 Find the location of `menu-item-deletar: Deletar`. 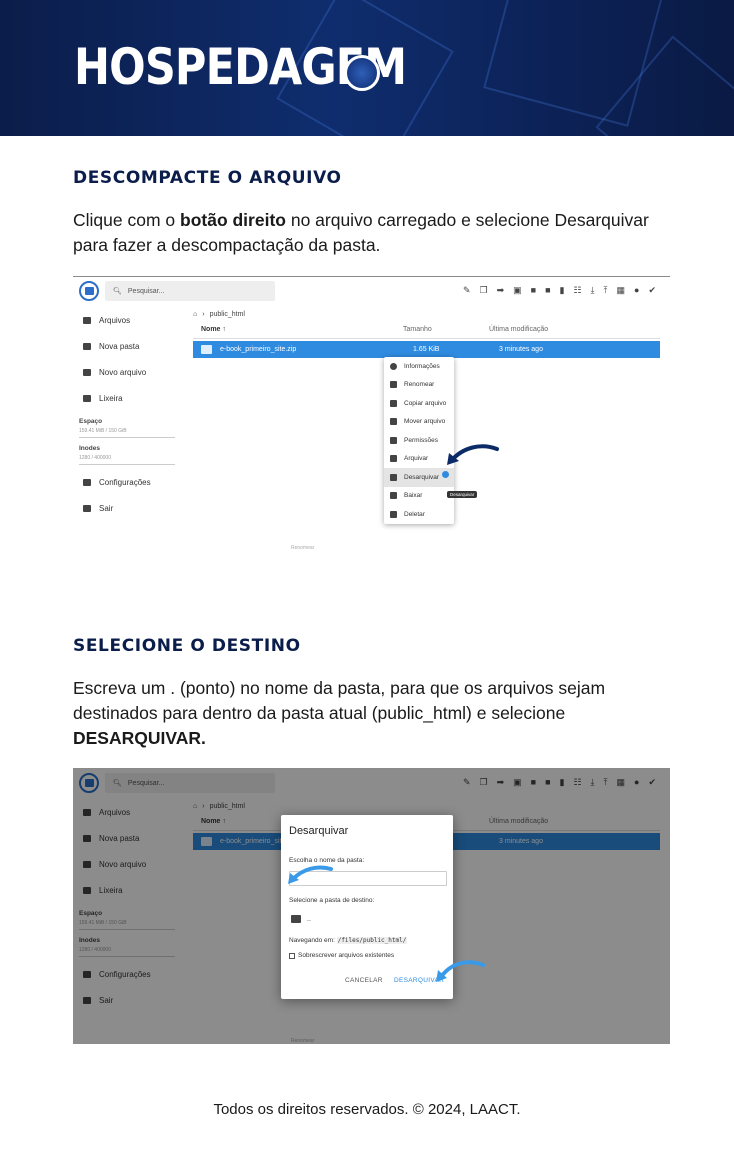

menu-item-deletar: Deletar is located at coordinates (419, 514).